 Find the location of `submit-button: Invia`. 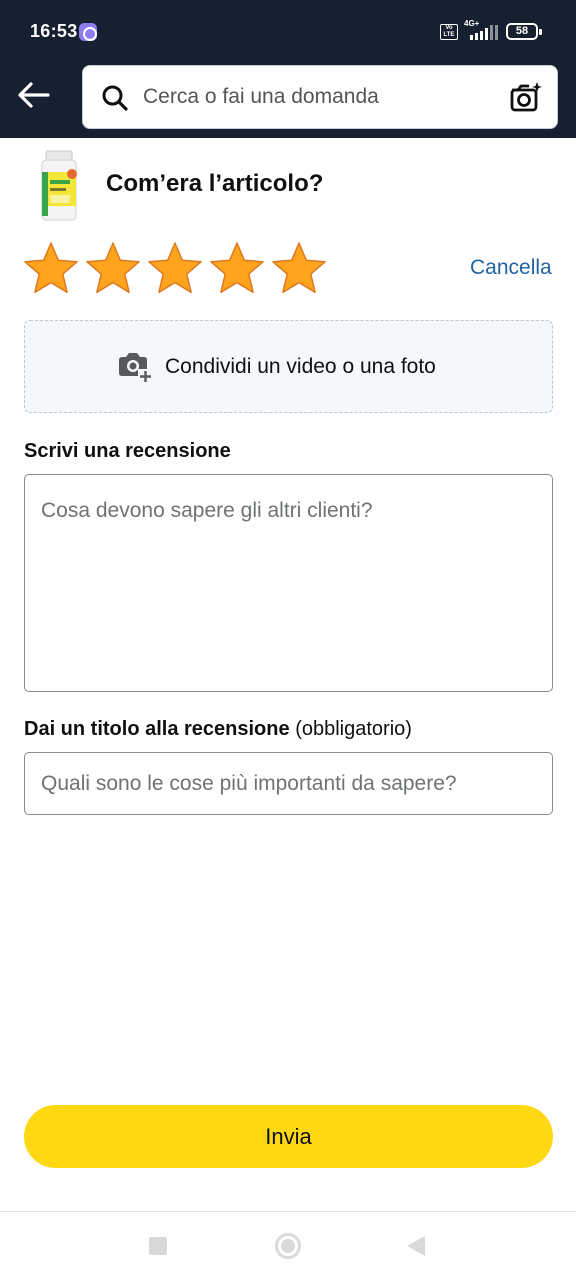

submit-button: Invia is located at coordinates (288, 1136).